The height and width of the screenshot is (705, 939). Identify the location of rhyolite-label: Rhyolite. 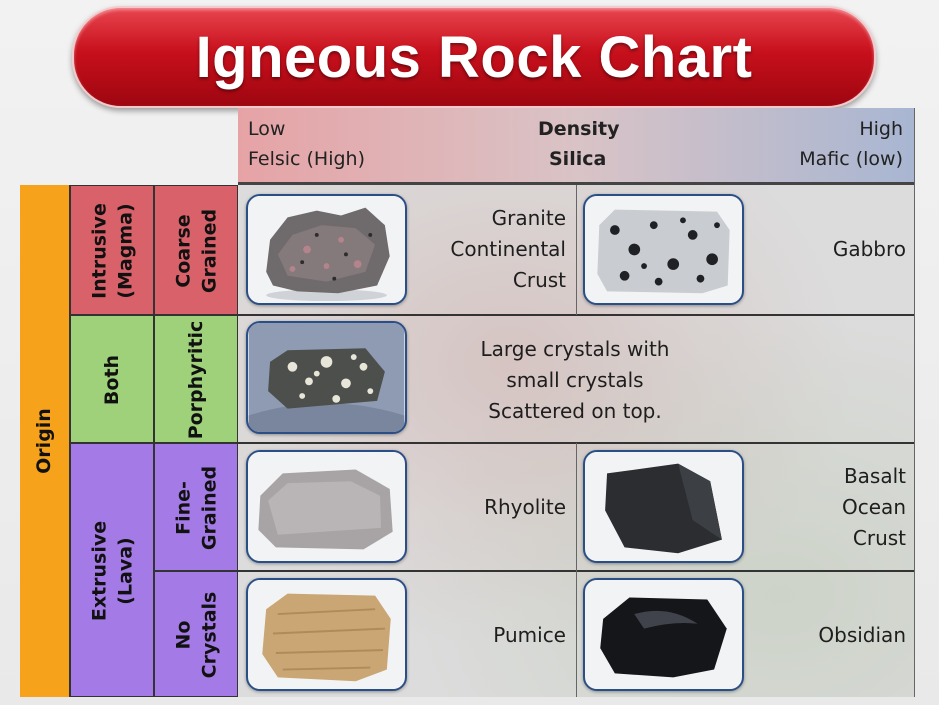
(525, 507).